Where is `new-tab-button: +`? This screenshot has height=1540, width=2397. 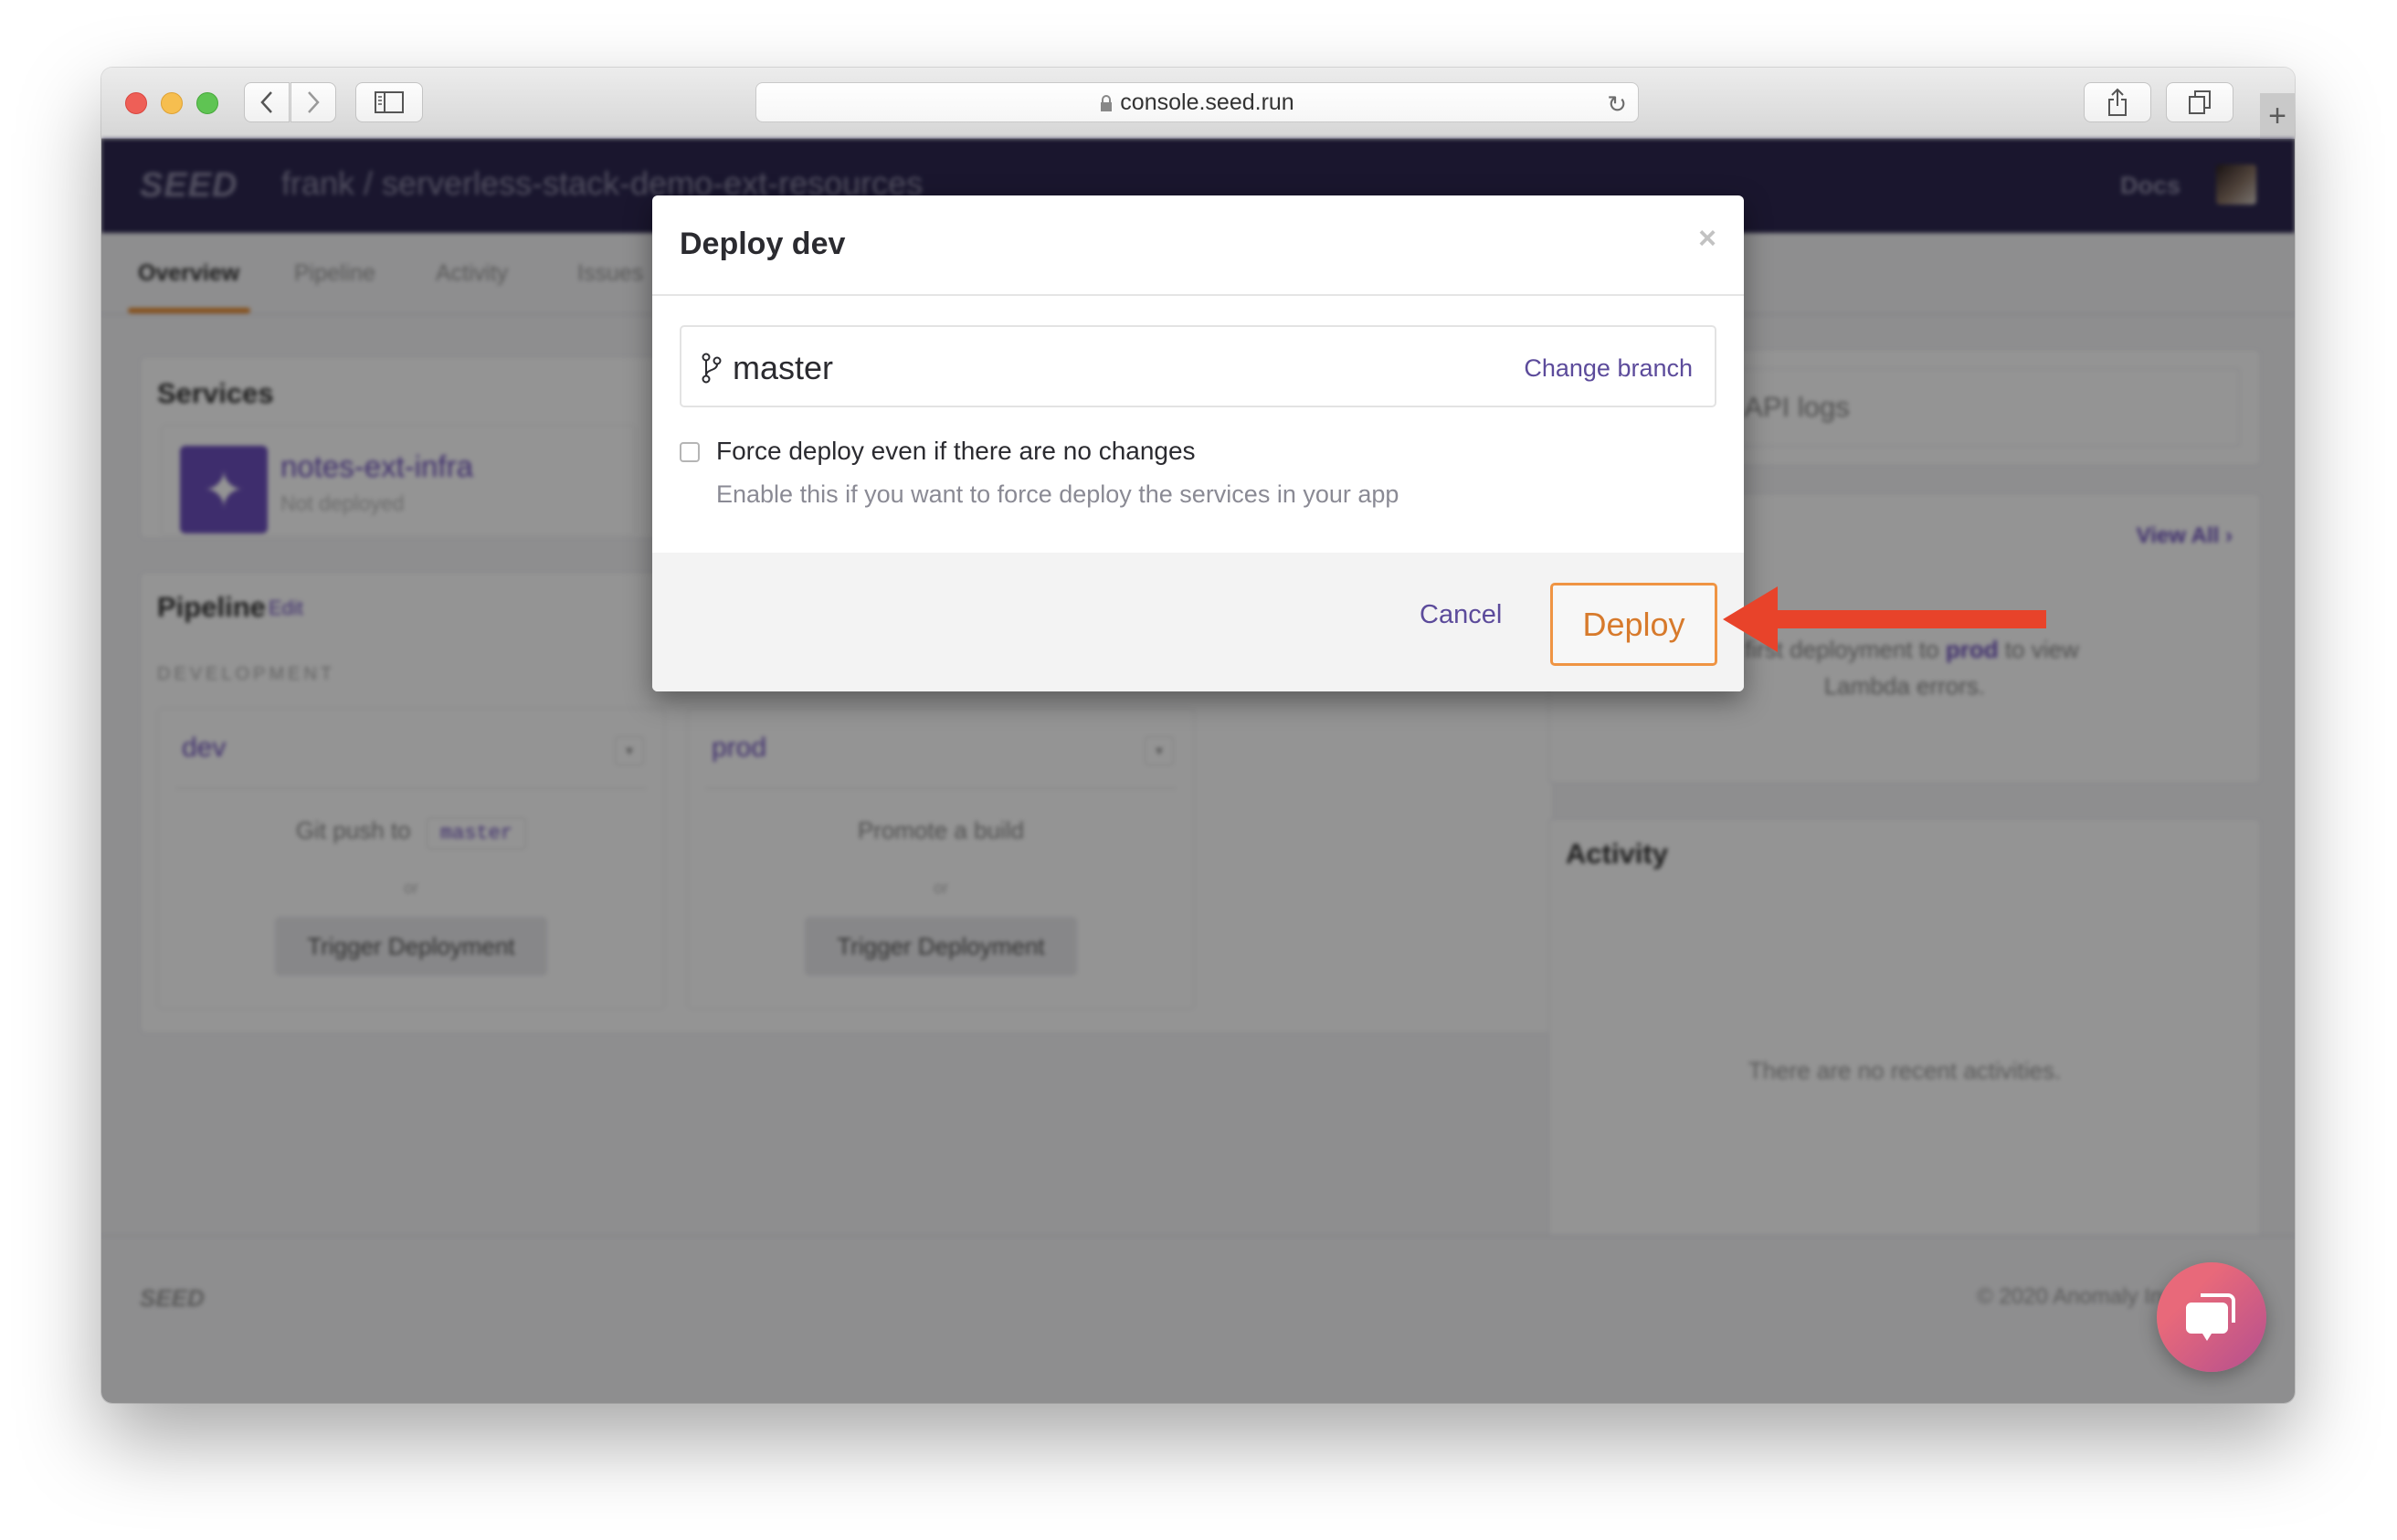
new-tab-button: + is located at coordinates (2277, 116).